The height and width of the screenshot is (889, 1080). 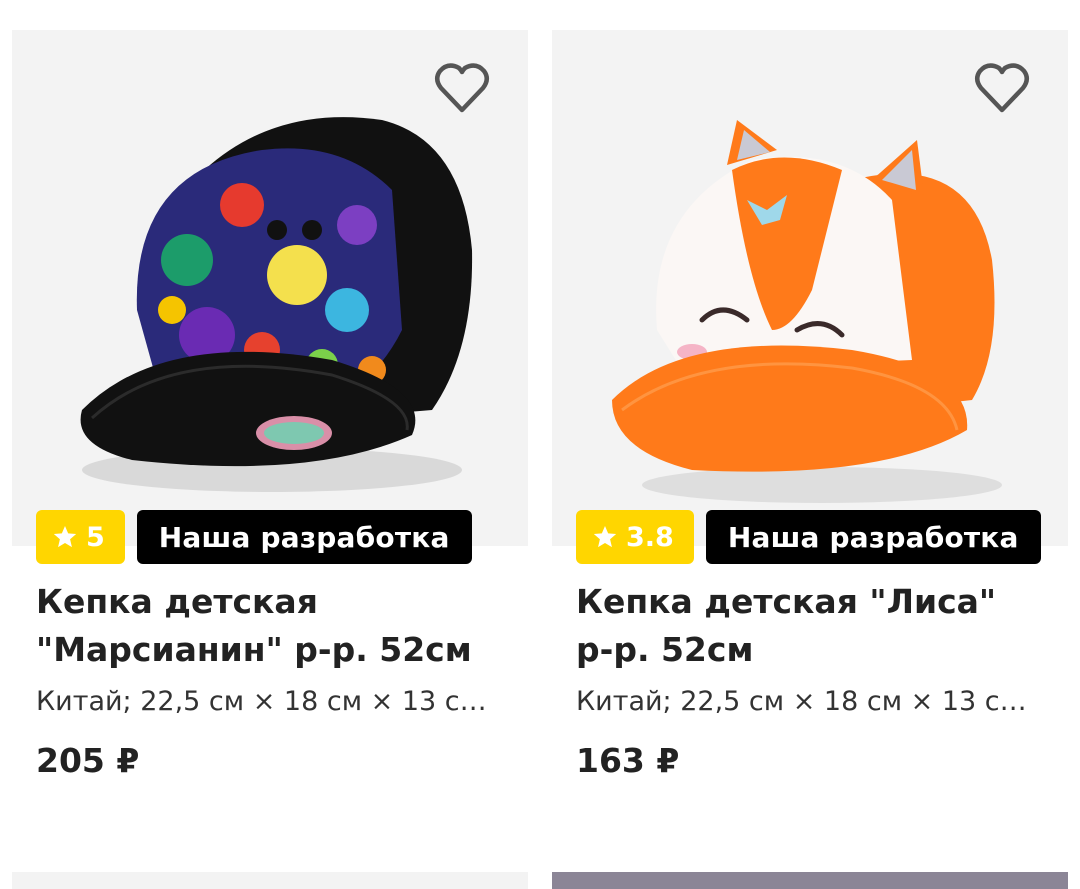 I want to click on badges-row: 5 Наша разработка, so click(x=254, y=537).